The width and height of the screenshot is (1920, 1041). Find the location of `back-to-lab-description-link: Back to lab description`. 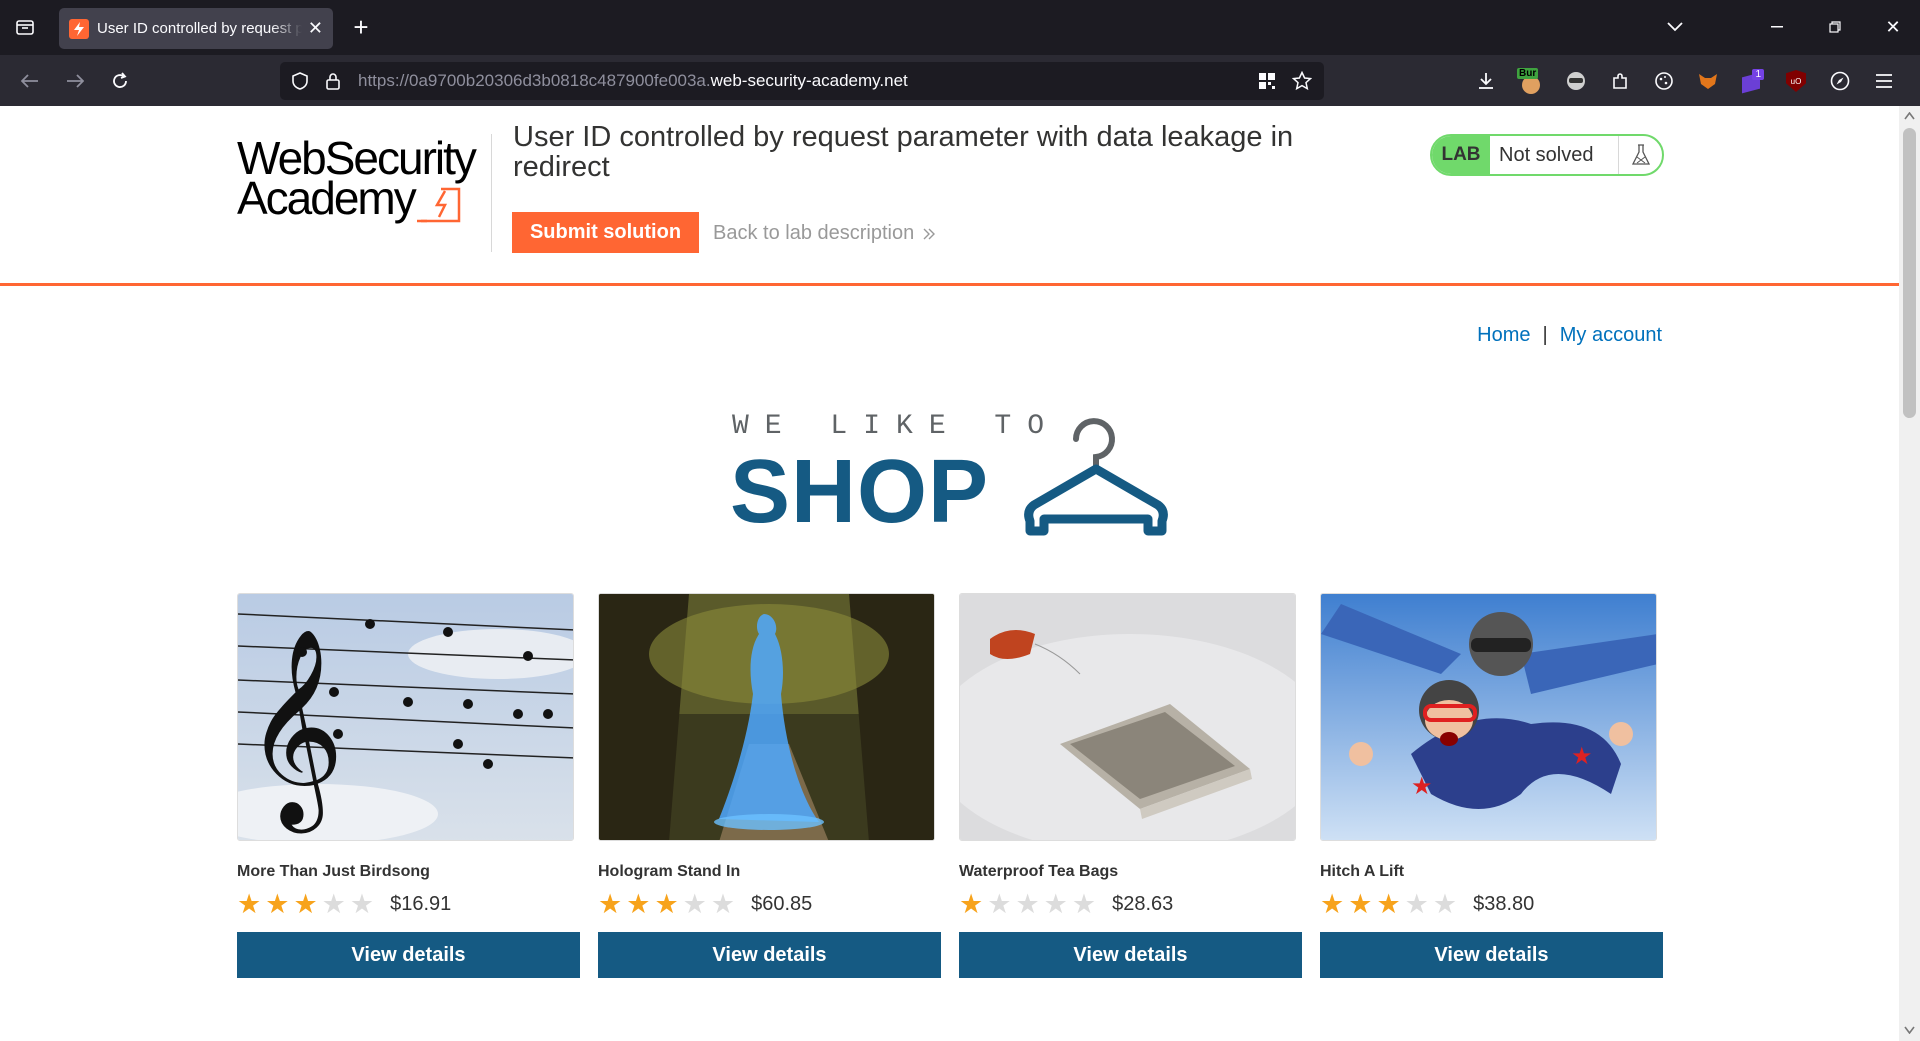

back-to-lab-description-link: Back to lab description is located at coordinates (824, 233).